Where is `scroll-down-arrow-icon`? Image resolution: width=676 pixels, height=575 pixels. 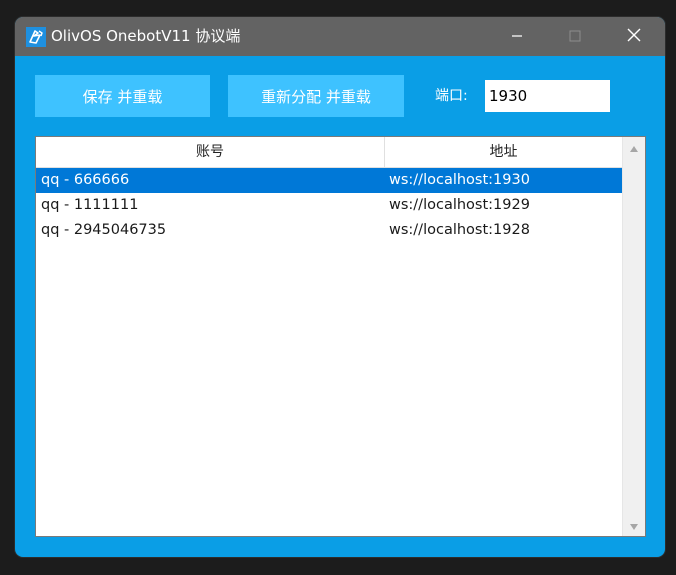
scroll-down-arrow-icon is located at coordinates (634, 525).